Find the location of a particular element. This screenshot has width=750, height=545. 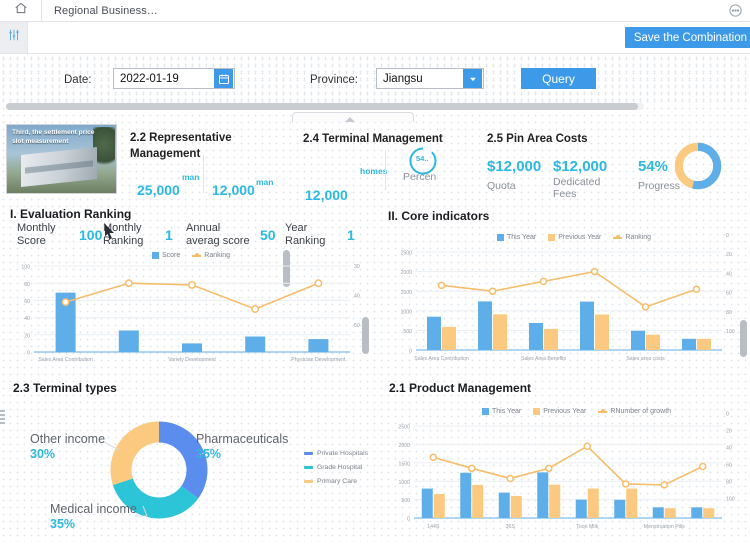

svg-text: 50 is located at coordinates (357, 326).